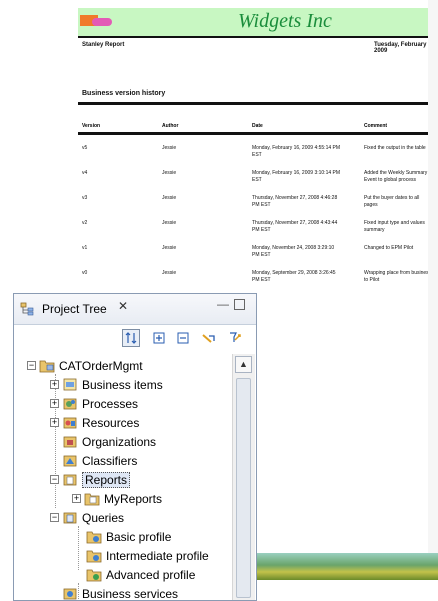 The width and height of the screenshot is (438, 601). I want to click on table-header-divider, so click(256, 133).